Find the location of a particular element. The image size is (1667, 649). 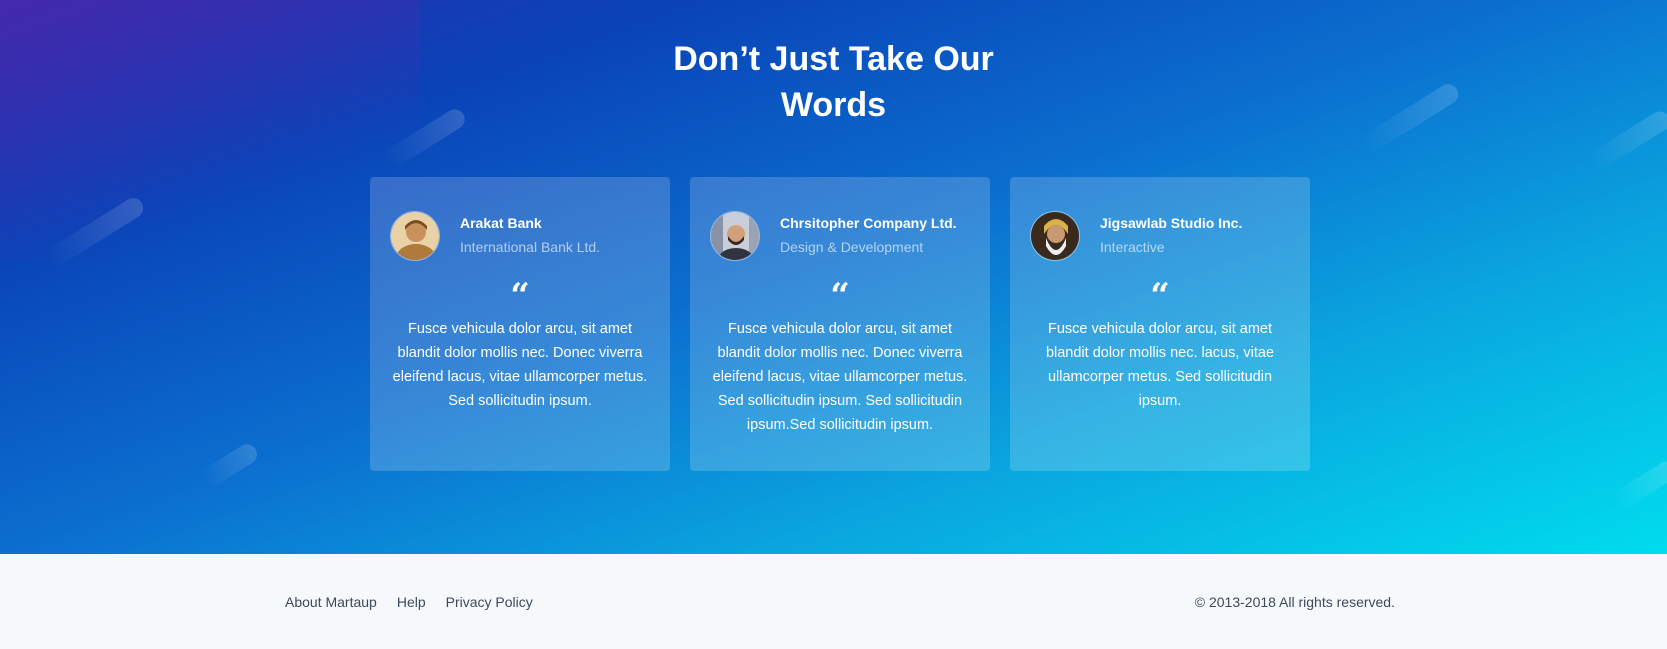

testimonial-role: Interactive is located at coordinates (1132, 247).